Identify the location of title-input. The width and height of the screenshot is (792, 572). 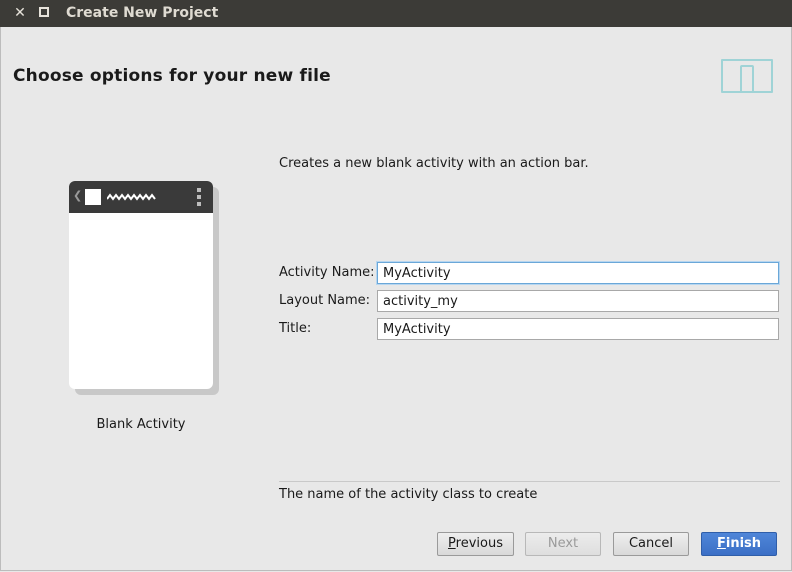
(578, 329).